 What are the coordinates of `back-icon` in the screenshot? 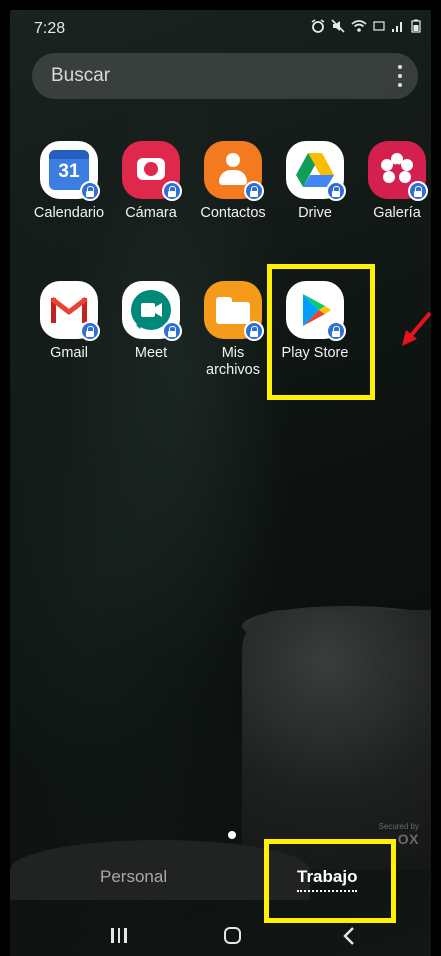 It's located at (349, 936).